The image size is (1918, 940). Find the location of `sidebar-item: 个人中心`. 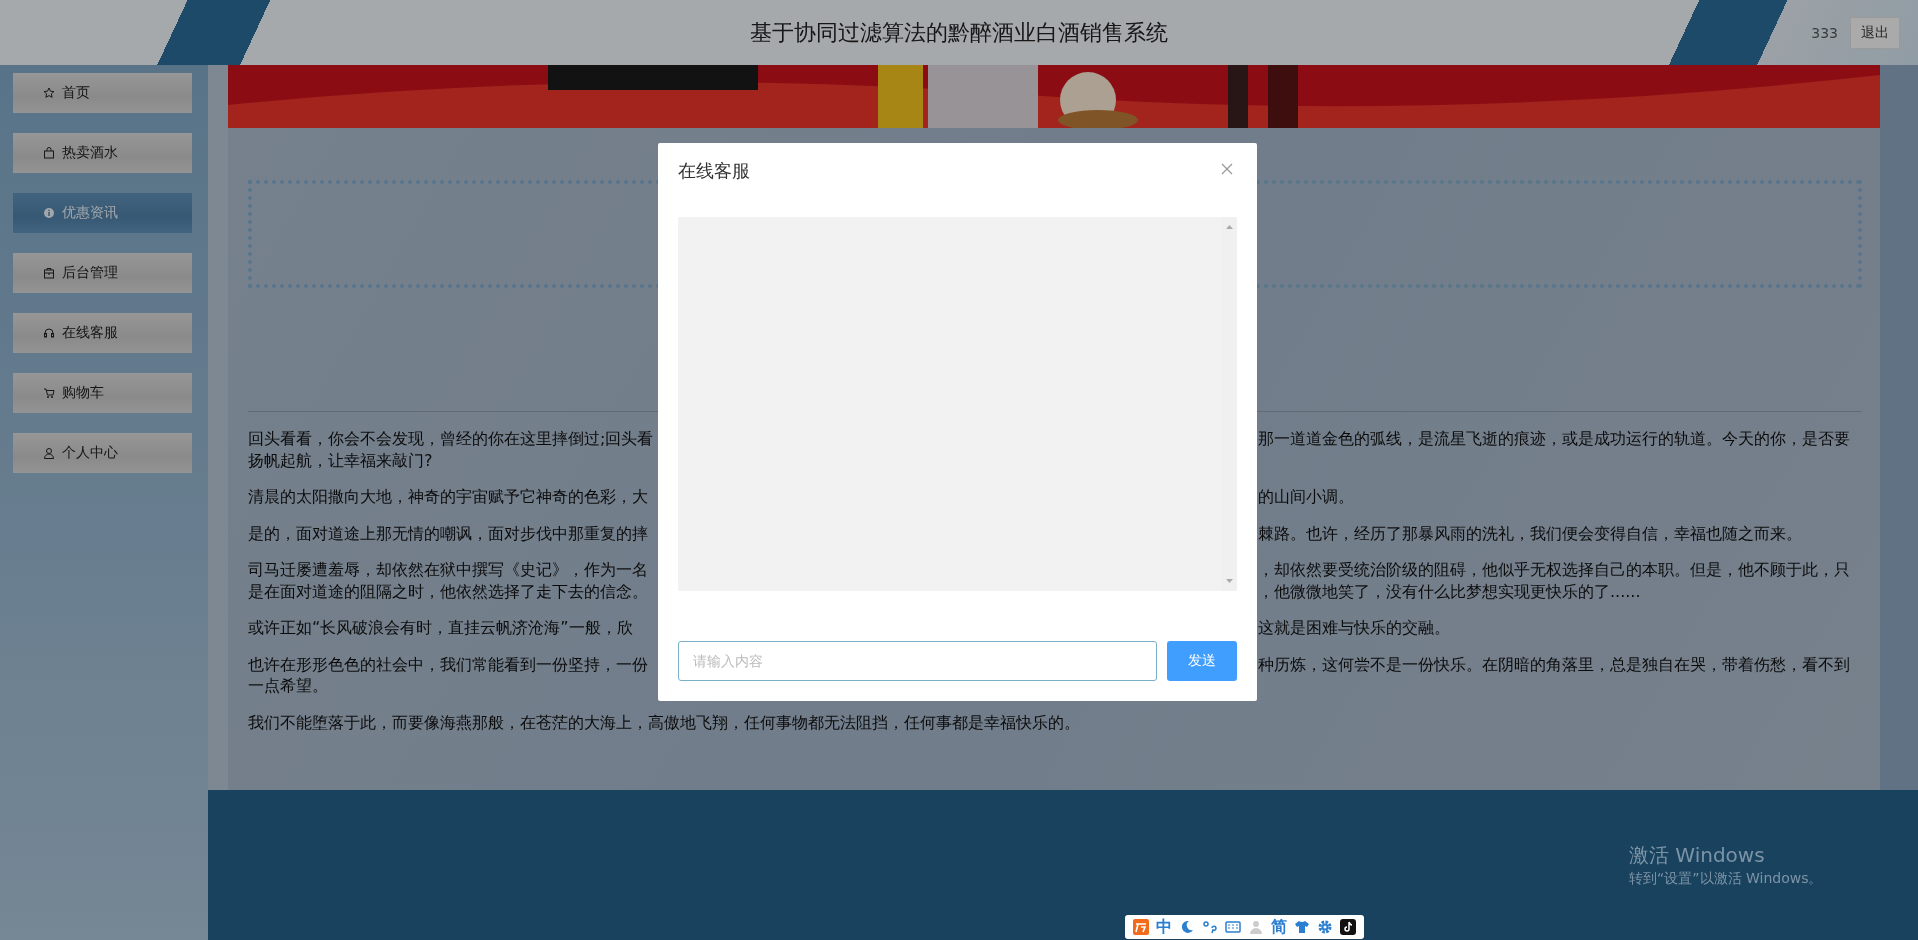

sidebar-item: 个人中心 is located at coordinates (102, 453).